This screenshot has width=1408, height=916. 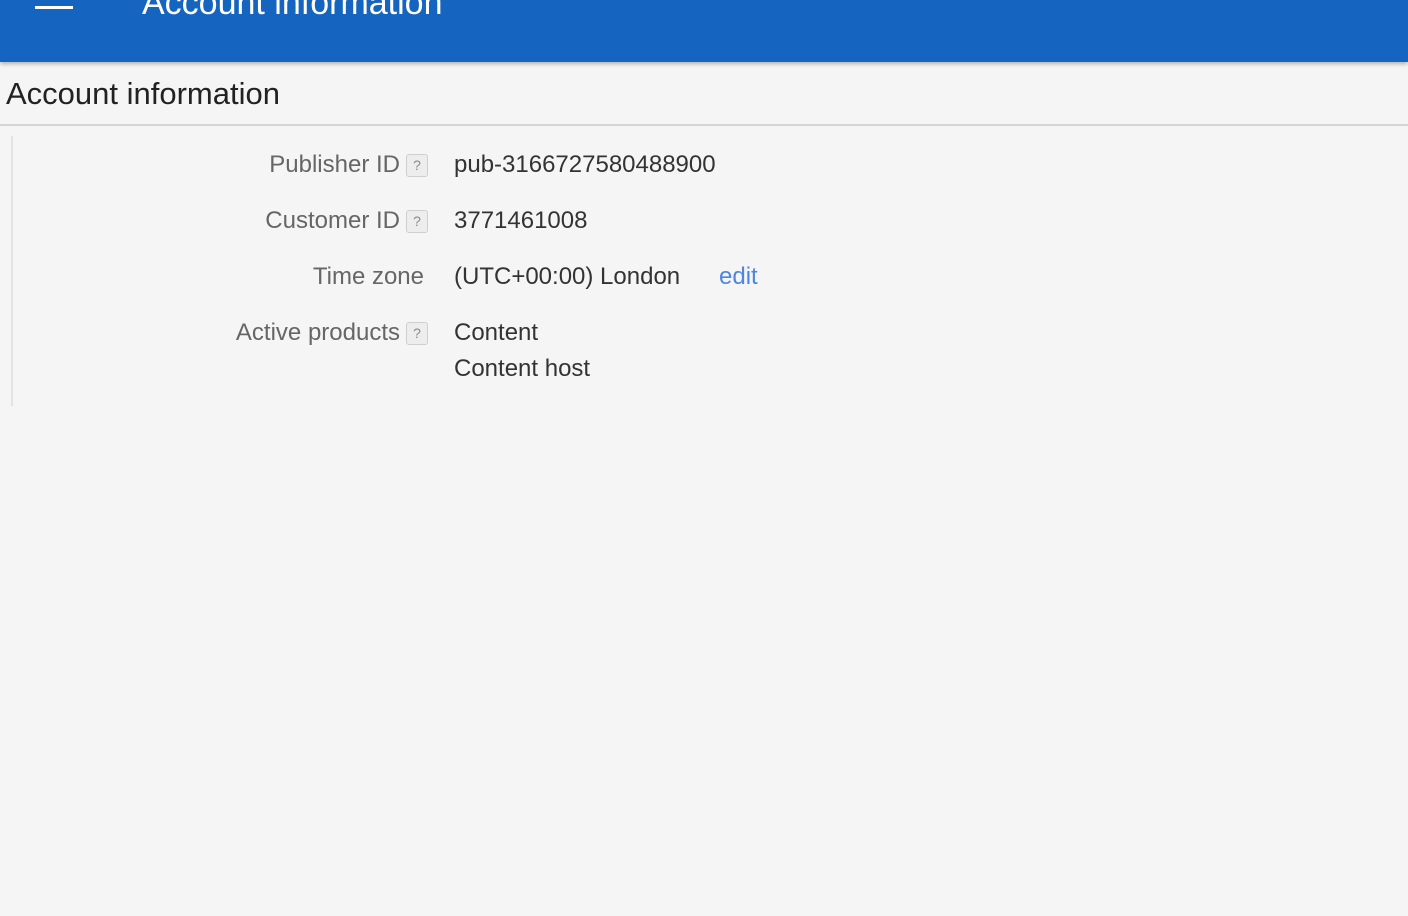 I want to click on customer-id-row: Customer ID ? 3771461008, so click(x=704, y=227).